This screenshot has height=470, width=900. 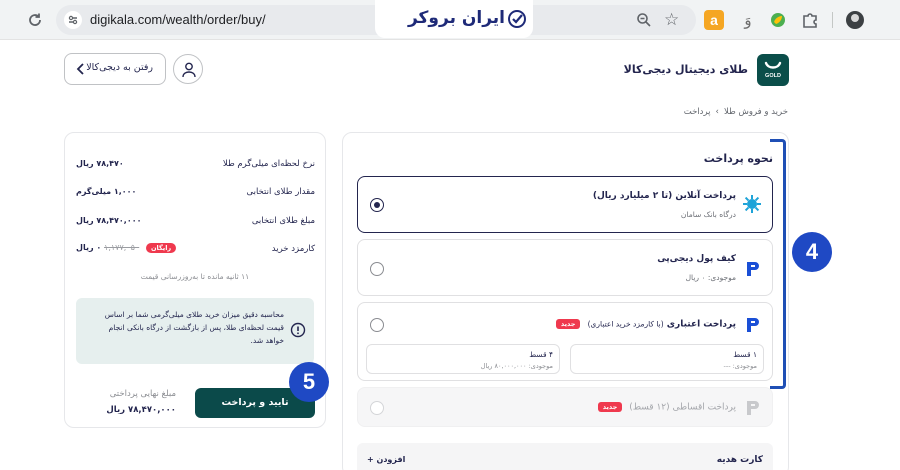 I want to click on installment-1-box: ۱ قسط موجودی: ---, so click(x=667, y=359).